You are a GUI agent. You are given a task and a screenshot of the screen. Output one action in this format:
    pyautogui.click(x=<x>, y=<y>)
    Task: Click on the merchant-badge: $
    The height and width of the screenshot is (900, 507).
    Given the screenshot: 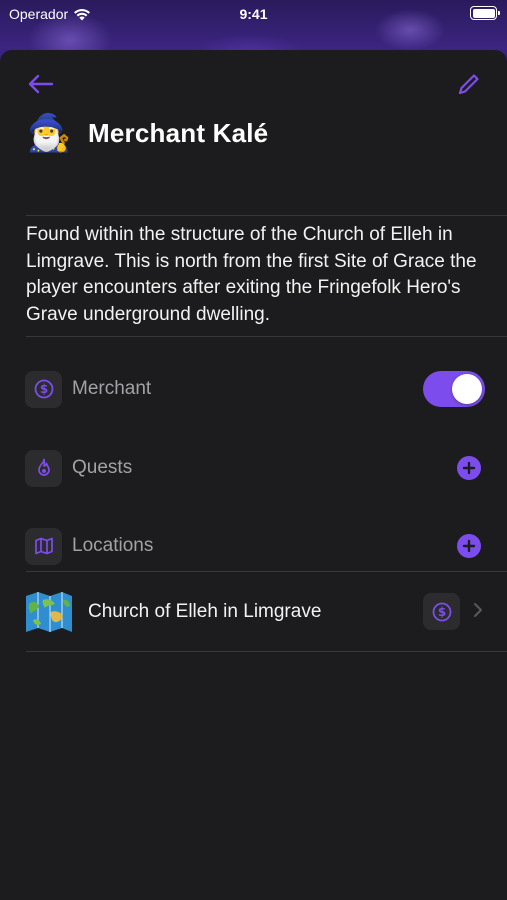 What is the action you would take?
    pyautogui.click(x=441, y=611)
    